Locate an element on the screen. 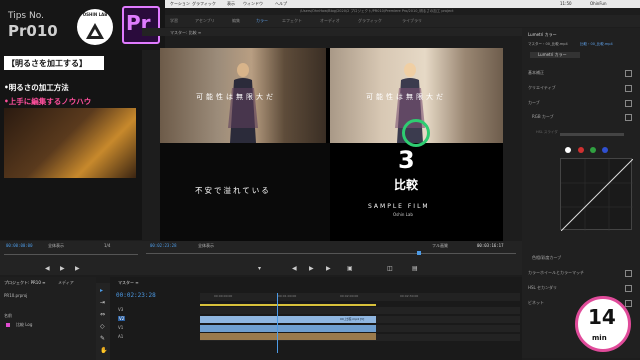 Image resolution: width=640 pixels, height=360 pixels. timeline-clip: 00_比較.mp4 [V] is located at coordinates (288, 319).